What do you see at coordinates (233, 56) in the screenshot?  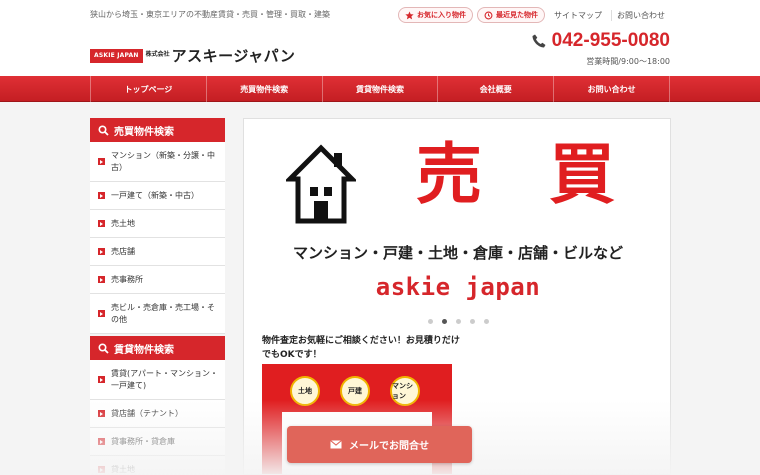 I see `logo-name: アスキージャパン` at bounding box center [233, 56].